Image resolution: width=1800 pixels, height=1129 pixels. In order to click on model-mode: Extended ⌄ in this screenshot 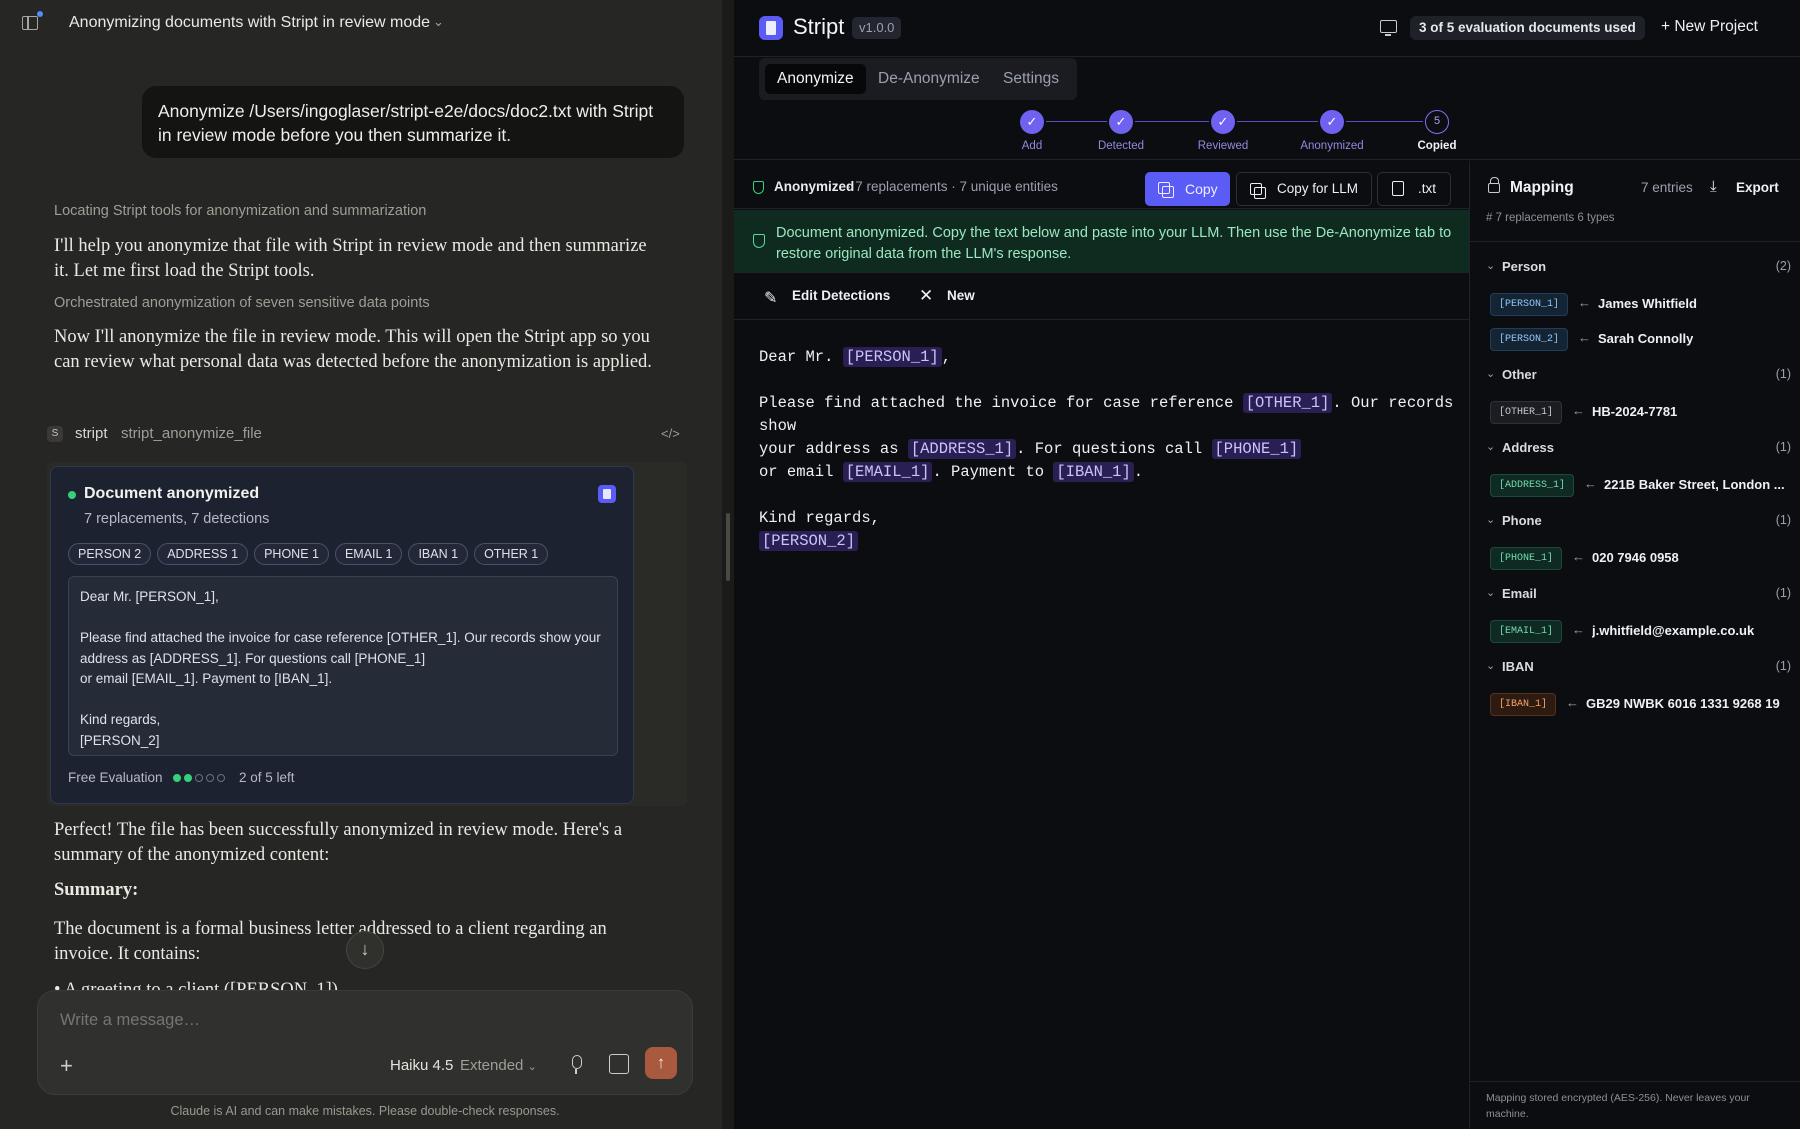, I will do `click(498, 1065)`.